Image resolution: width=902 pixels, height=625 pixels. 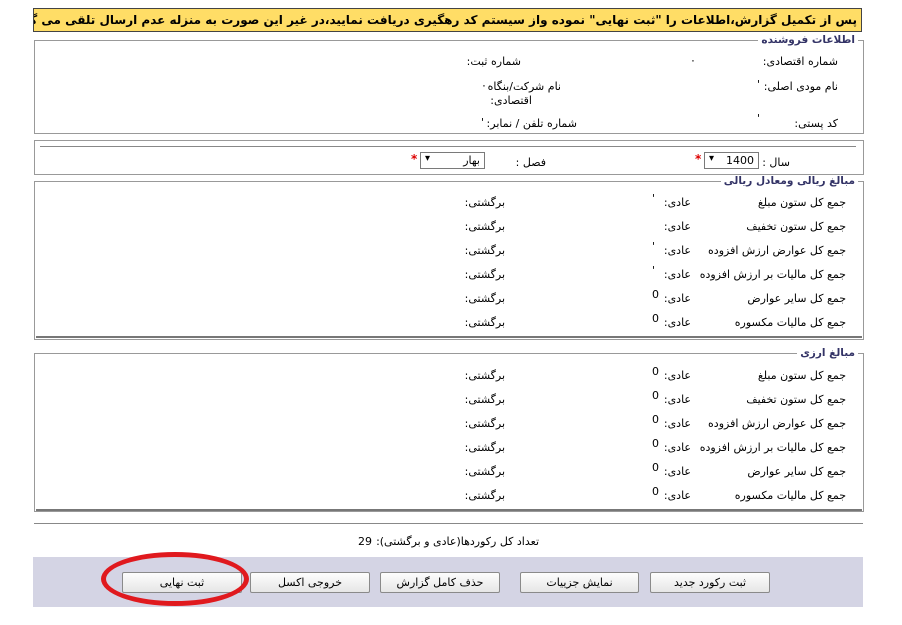 What do you see at coordinates (827, 353) in the screenshot?
I see `foreign-amounts-legend: مبالغ ارزی` at bounding box center [827, 353].